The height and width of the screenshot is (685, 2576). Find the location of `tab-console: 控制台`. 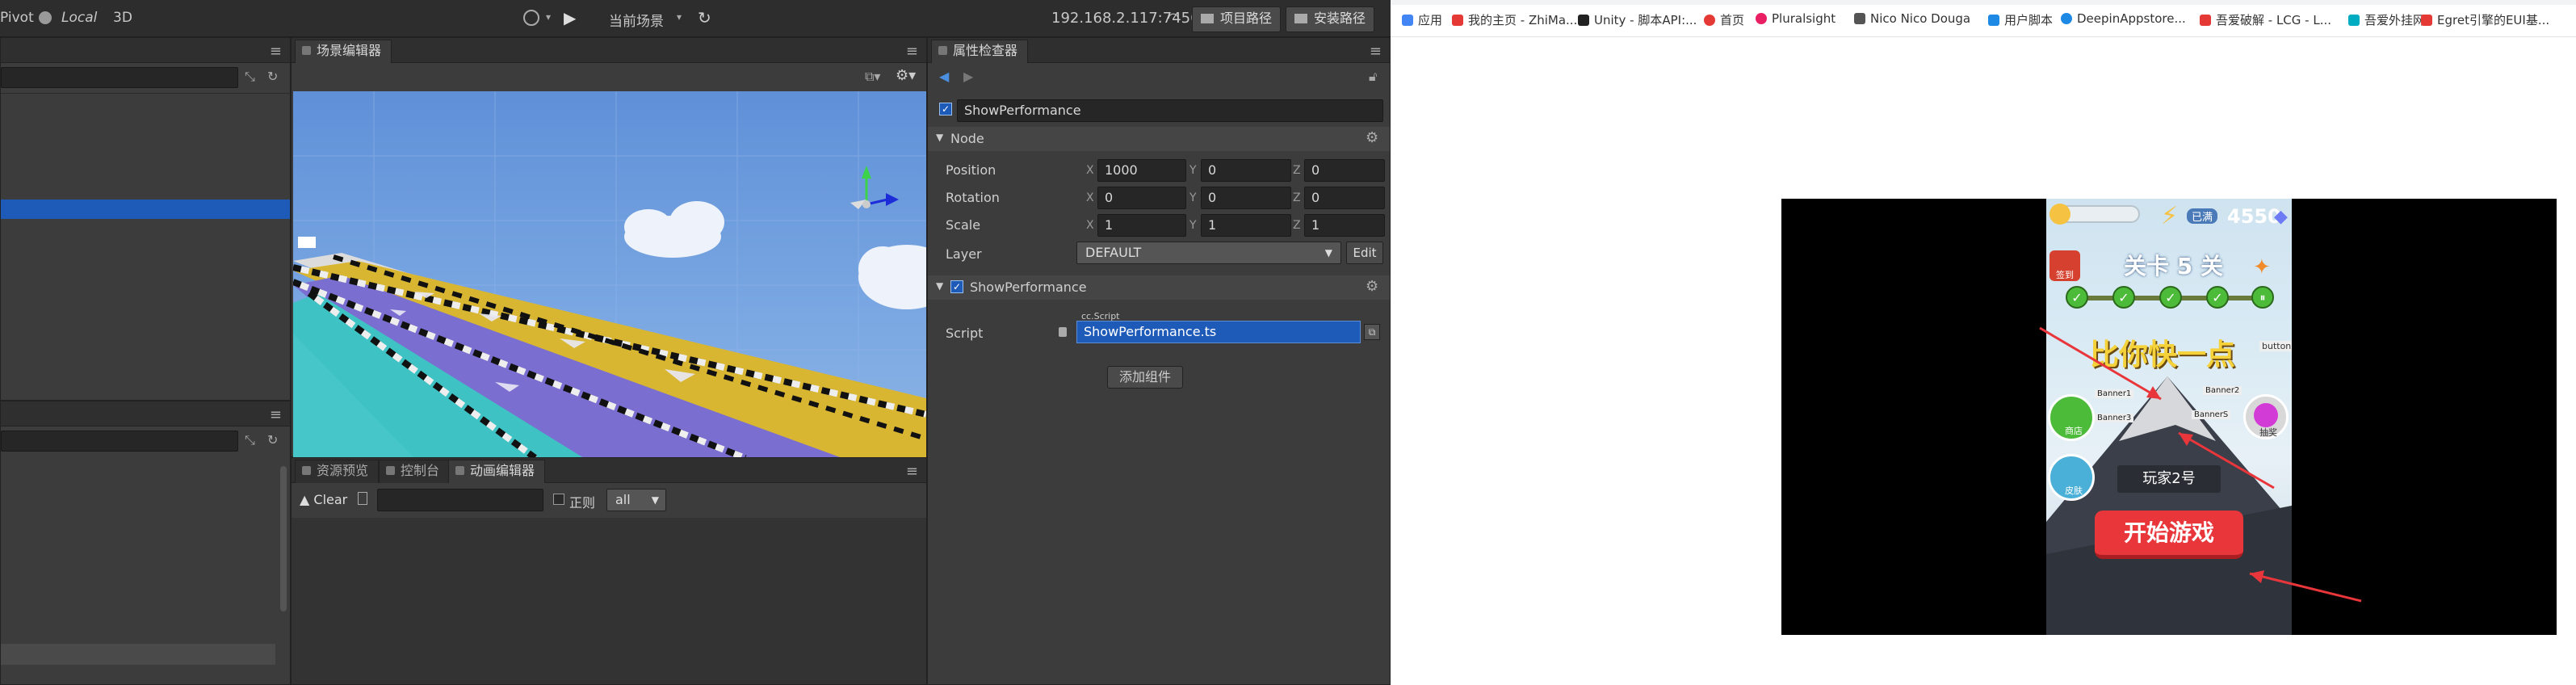

tab-console: 控制台 is located at coordinates (415, 471).